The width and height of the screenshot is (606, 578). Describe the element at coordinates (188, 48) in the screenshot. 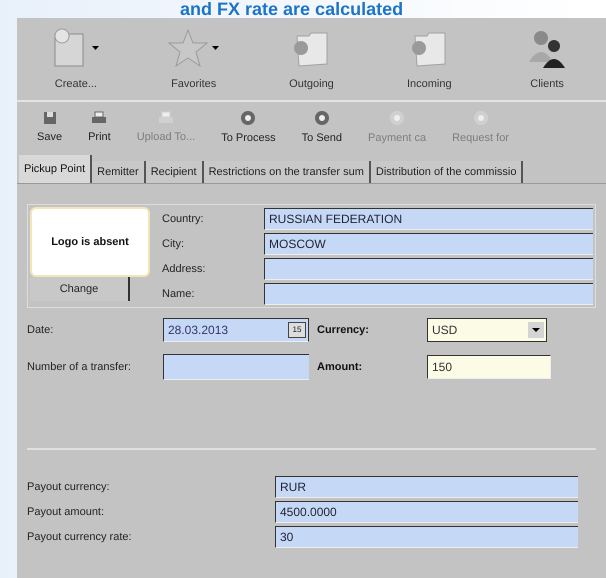

I see `star-icon` at that location.